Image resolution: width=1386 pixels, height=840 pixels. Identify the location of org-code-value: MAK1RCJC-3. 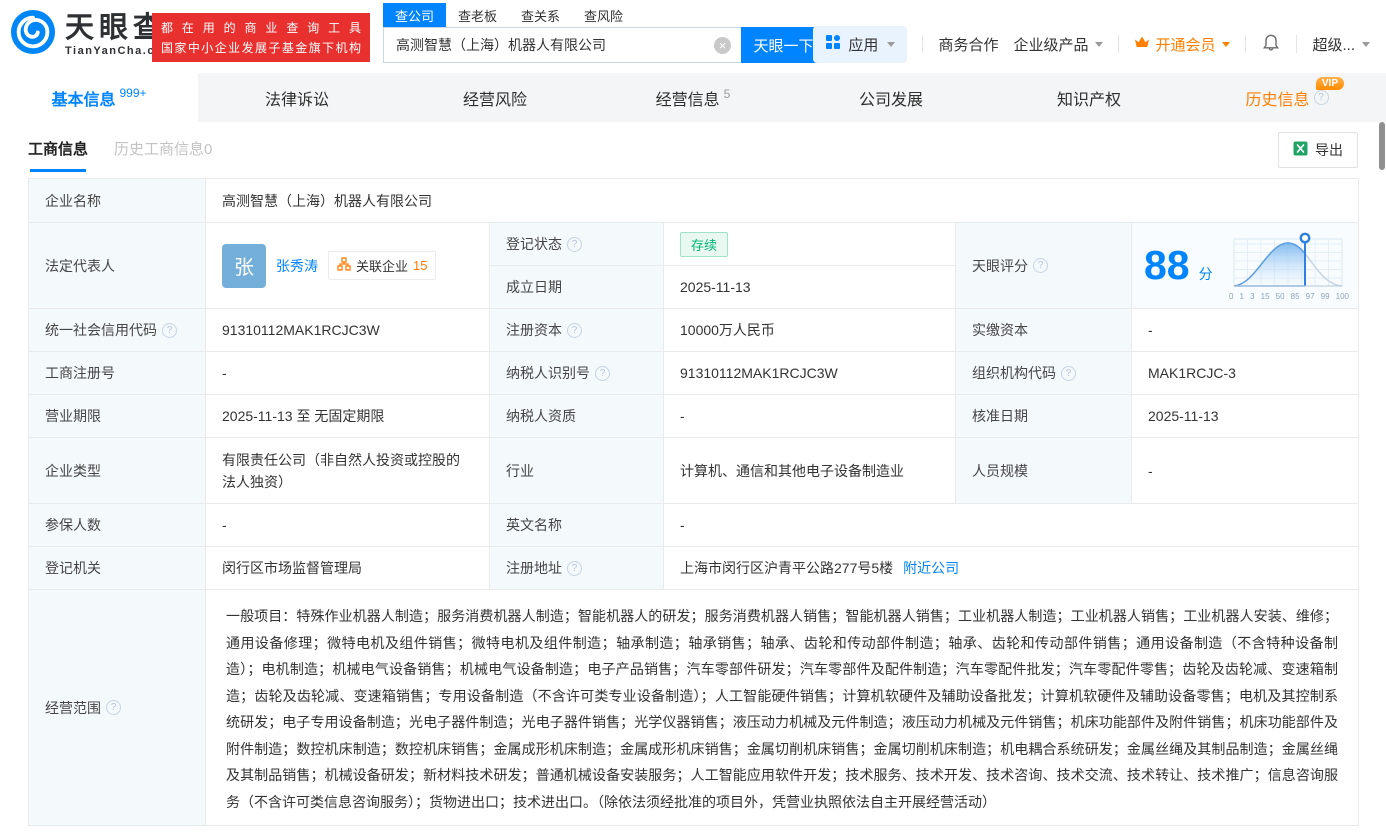
(1245, 373).